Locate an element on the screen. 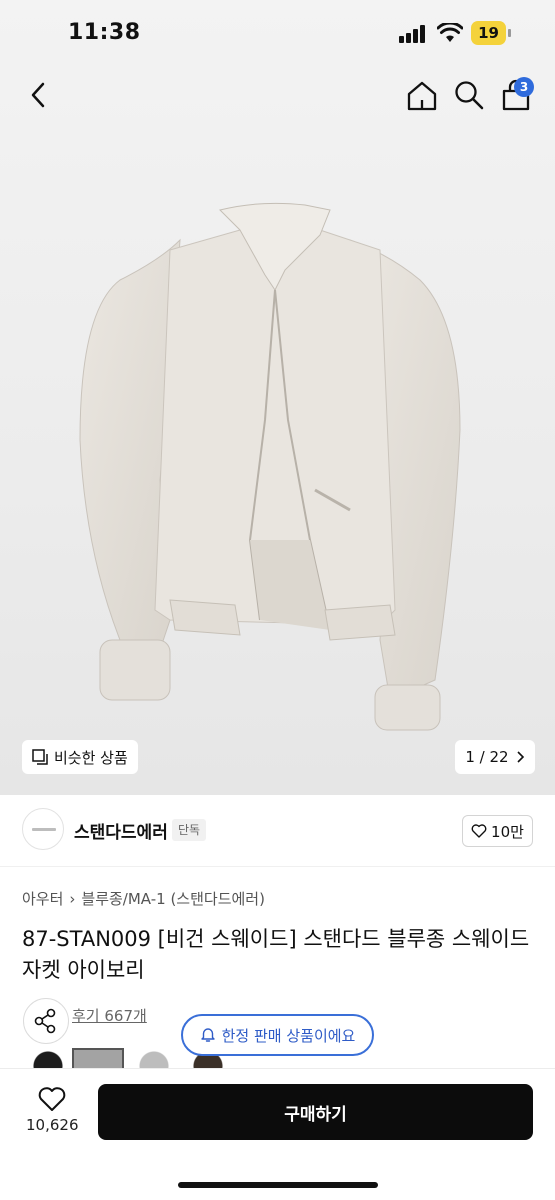  limited-sale-label: 한정 판매 상품이에요 is located at coordinates (288, 1035).